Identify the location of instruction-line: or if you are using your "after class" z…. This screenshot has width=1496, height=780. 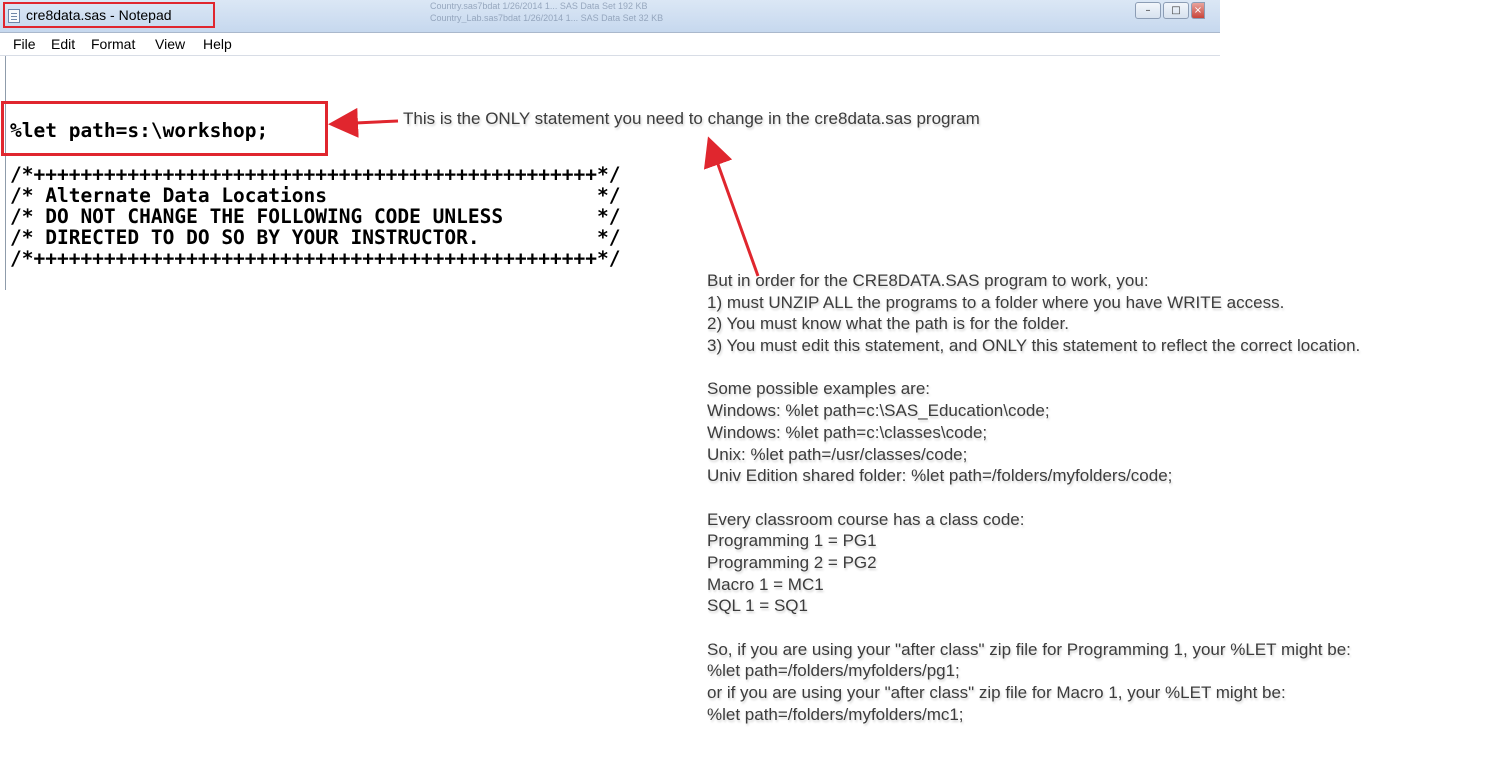
(996, 693).